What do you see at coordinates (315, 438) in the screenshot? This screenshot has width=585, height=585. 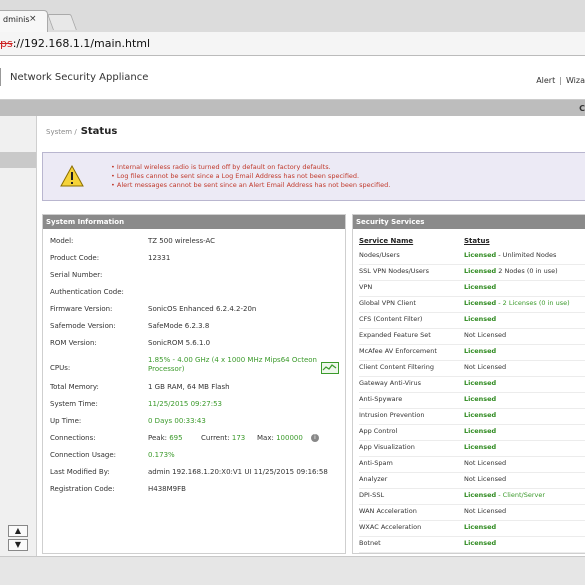 I see `info-icon: i` at bounding box center [315, 438].